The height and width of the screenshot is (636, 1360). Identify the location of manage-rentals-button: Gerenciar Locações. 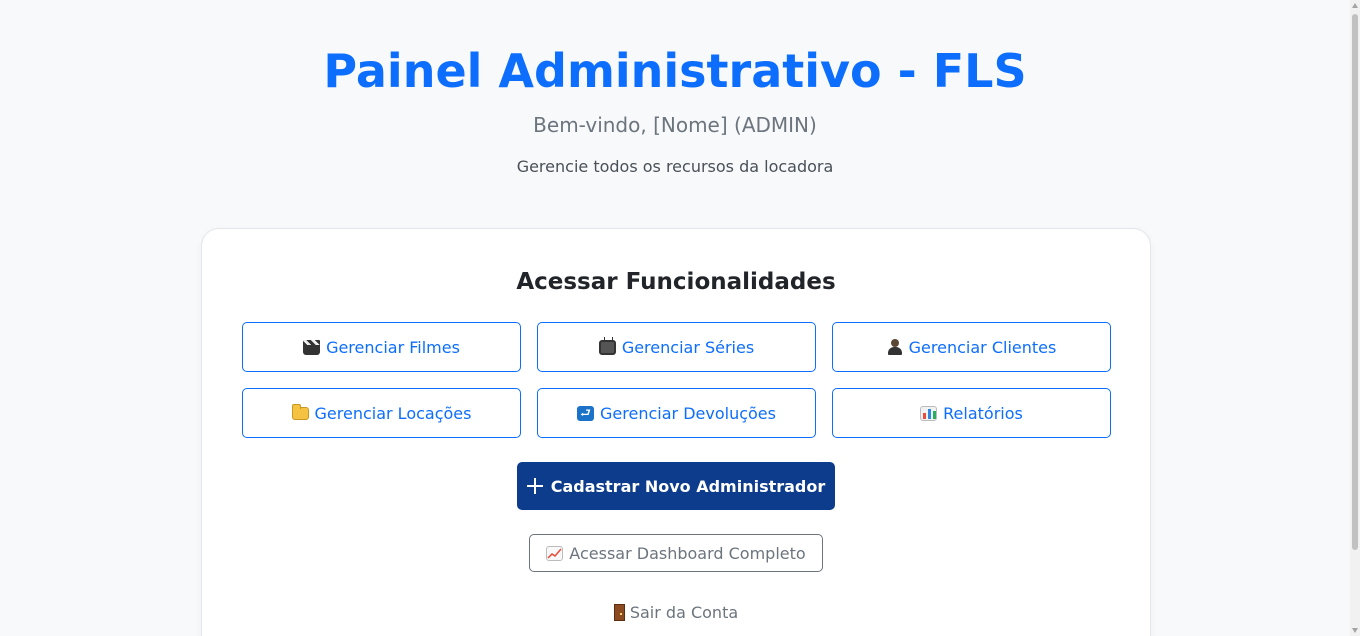
(381, 413).